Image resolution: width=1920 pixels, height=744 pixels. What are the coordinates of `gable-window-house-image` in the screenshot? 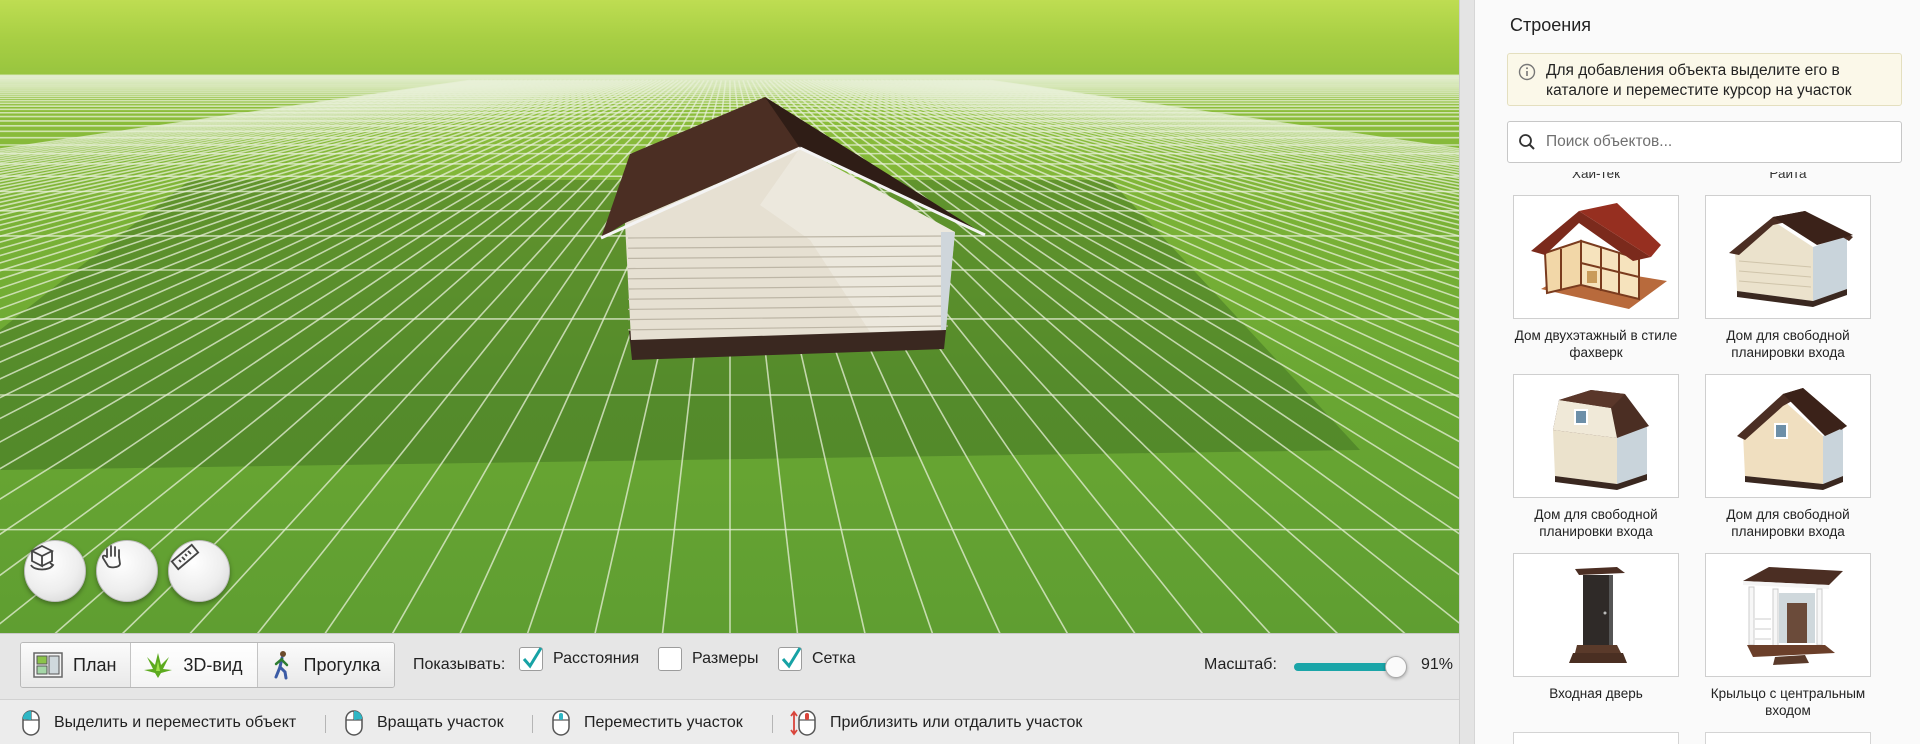 It's located at (1792, 439).